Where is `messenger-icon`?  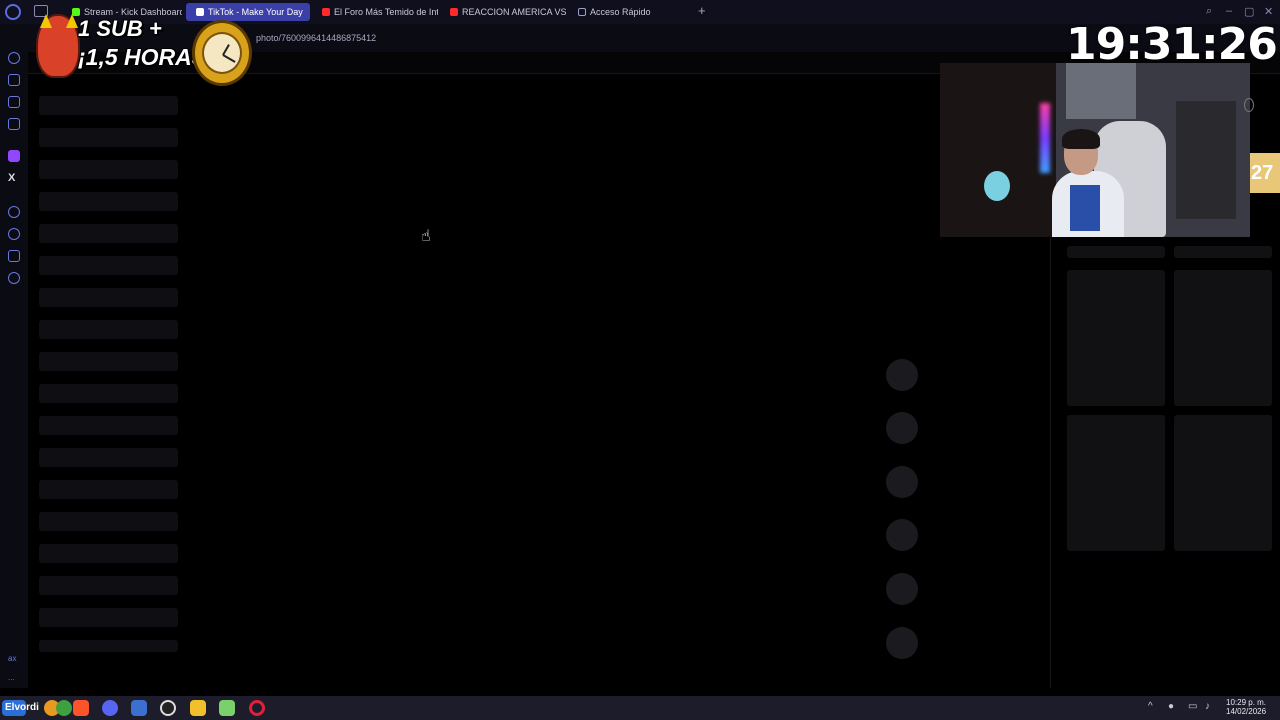 messenger-icon is located at coordinates (14, 58).